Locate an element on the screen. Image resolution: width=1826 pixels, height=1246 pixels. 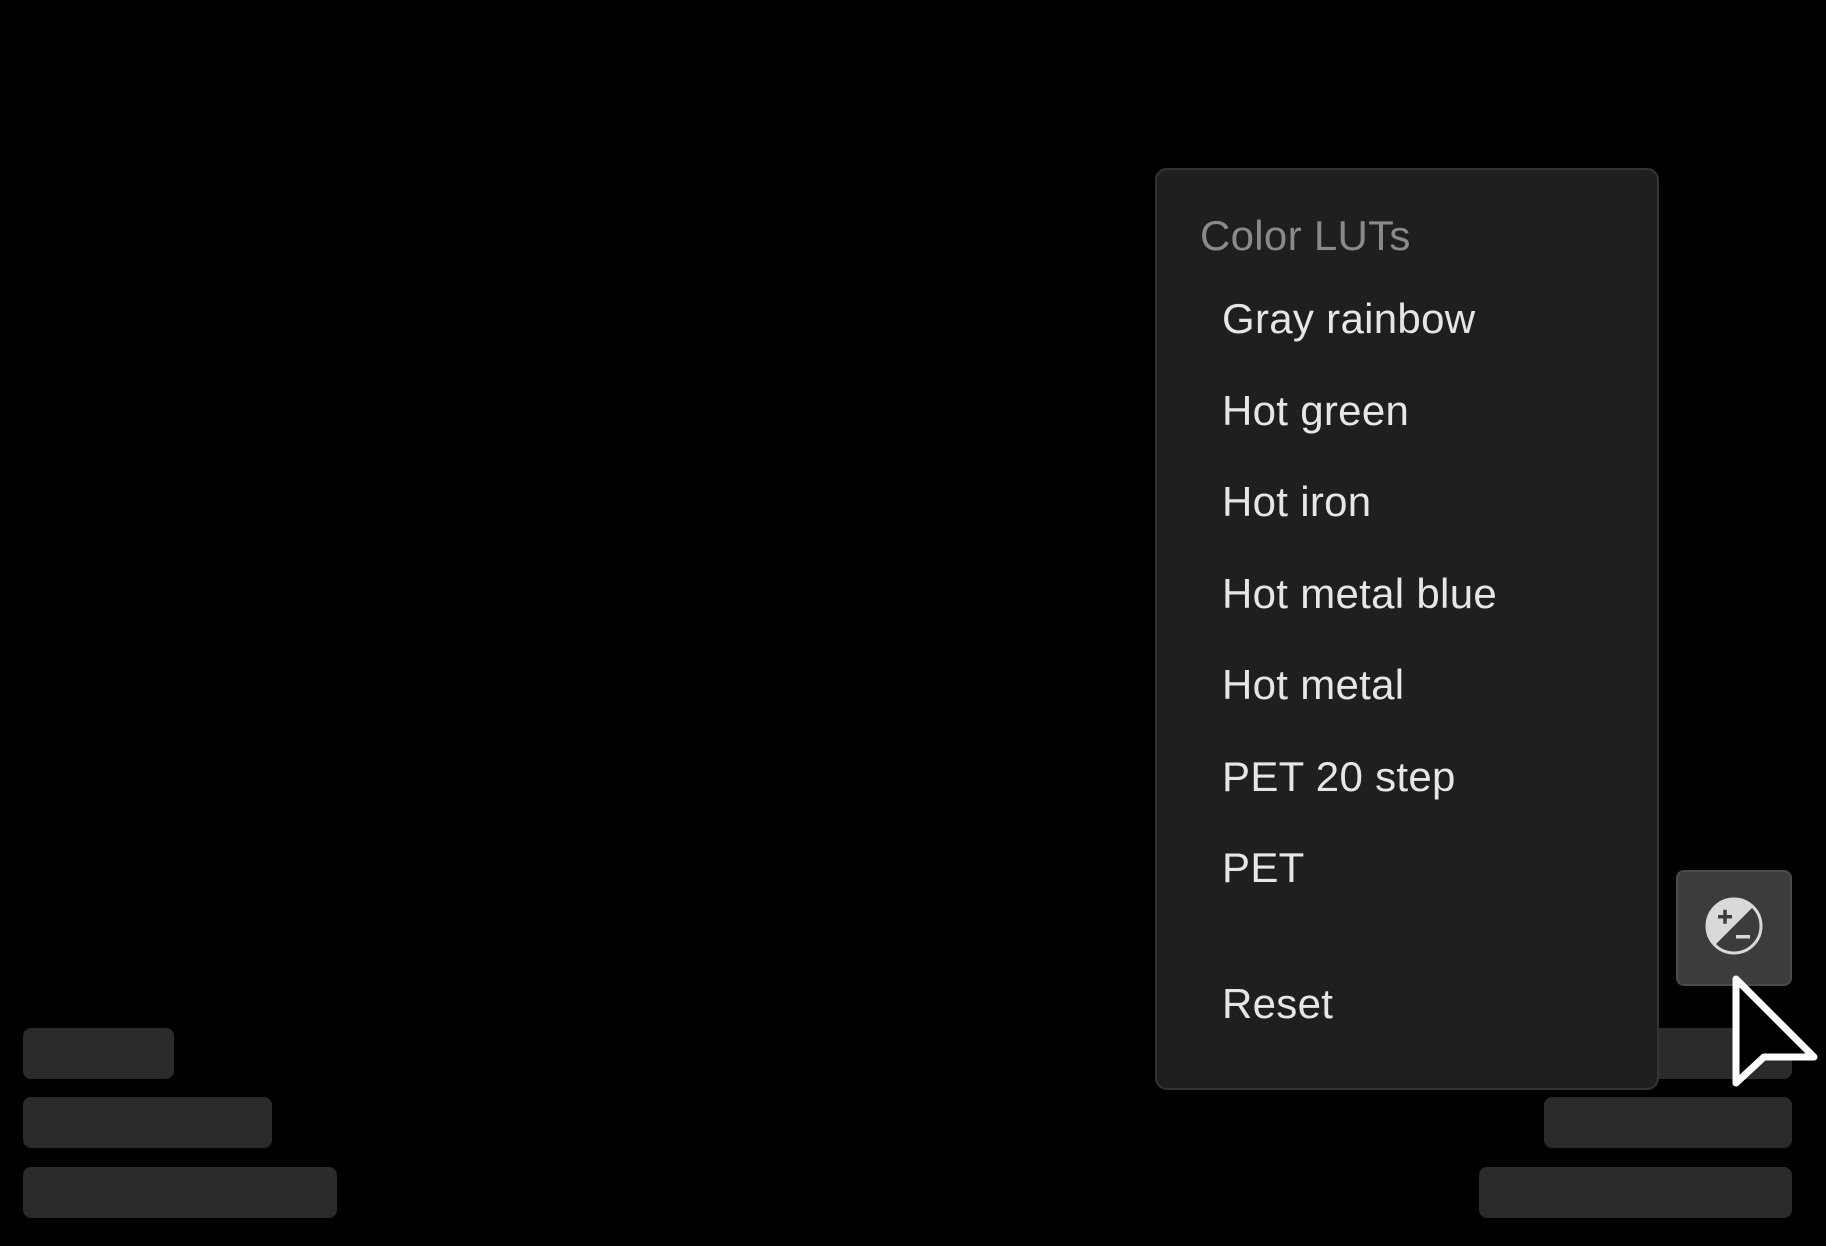
exposure-plus-minus-icon is located at coordinates (1734, 928).